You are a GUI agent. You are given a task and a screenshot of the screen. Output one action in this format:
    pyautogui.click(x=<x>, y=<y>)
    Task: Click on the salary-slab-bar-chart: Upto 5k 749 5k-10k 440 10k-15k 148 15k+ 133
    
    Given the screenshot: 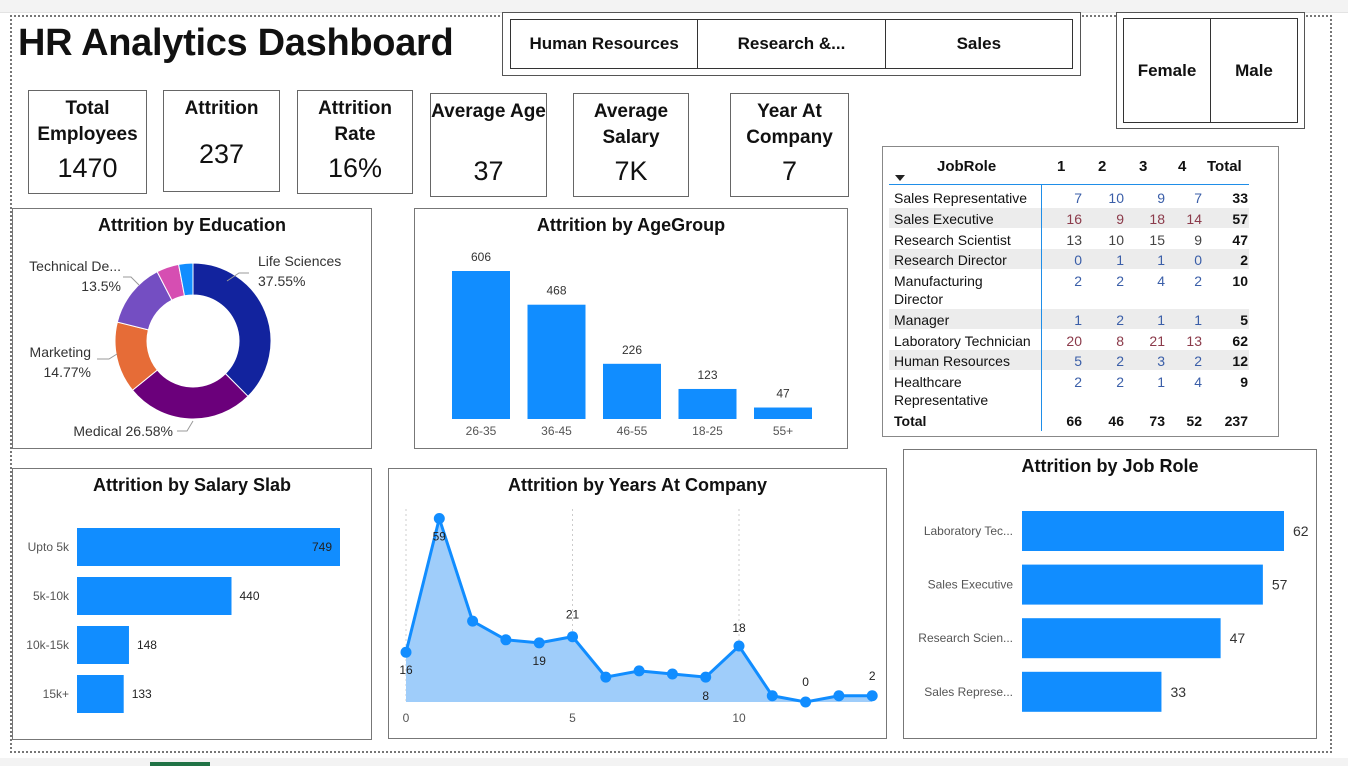 What is the action you would take?
    pyautogui.click(x=183, y=620)
    